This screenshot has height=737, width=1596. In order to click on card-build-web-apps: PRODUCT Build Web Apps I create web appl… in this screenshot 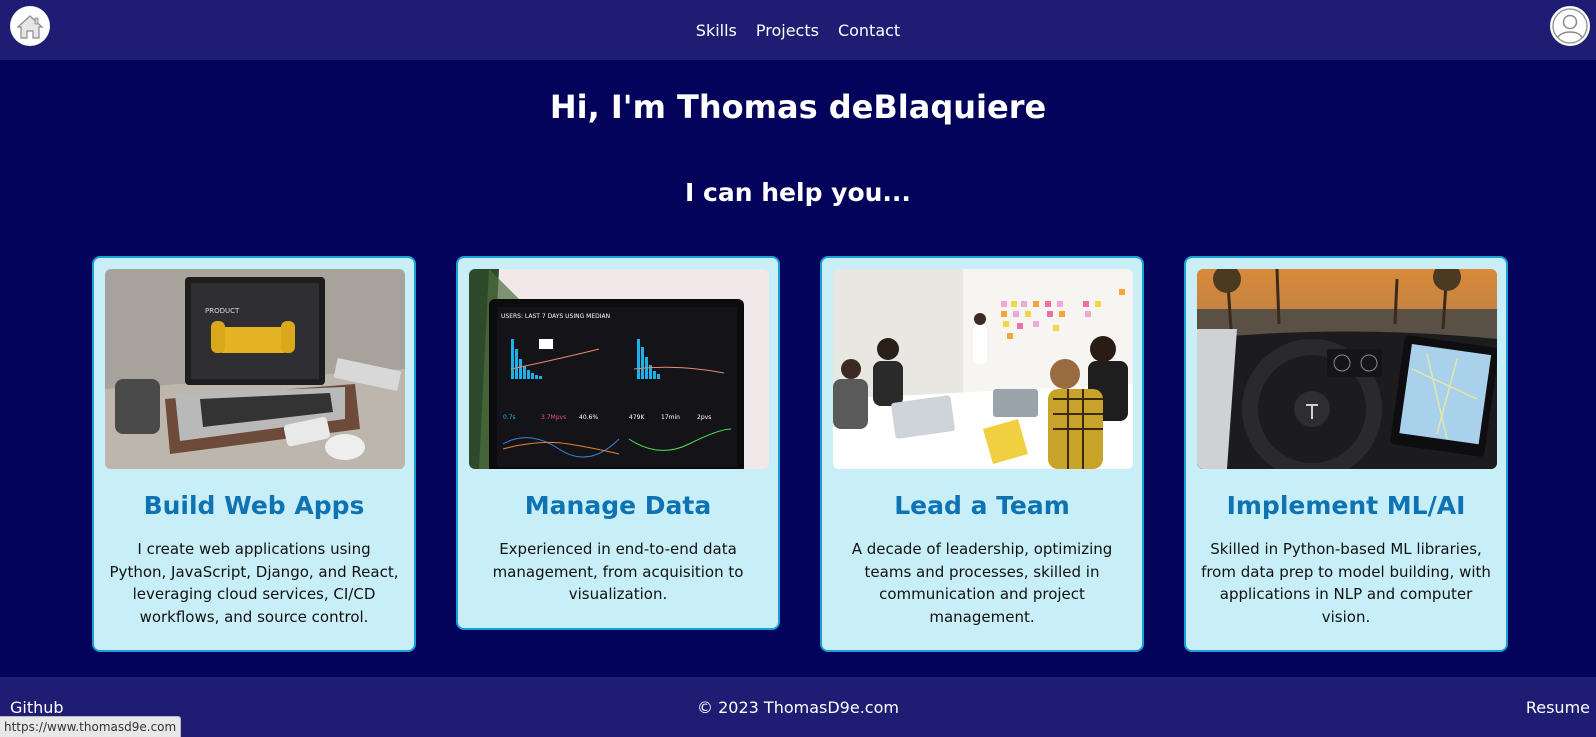, I will do `click(254, 454)`.